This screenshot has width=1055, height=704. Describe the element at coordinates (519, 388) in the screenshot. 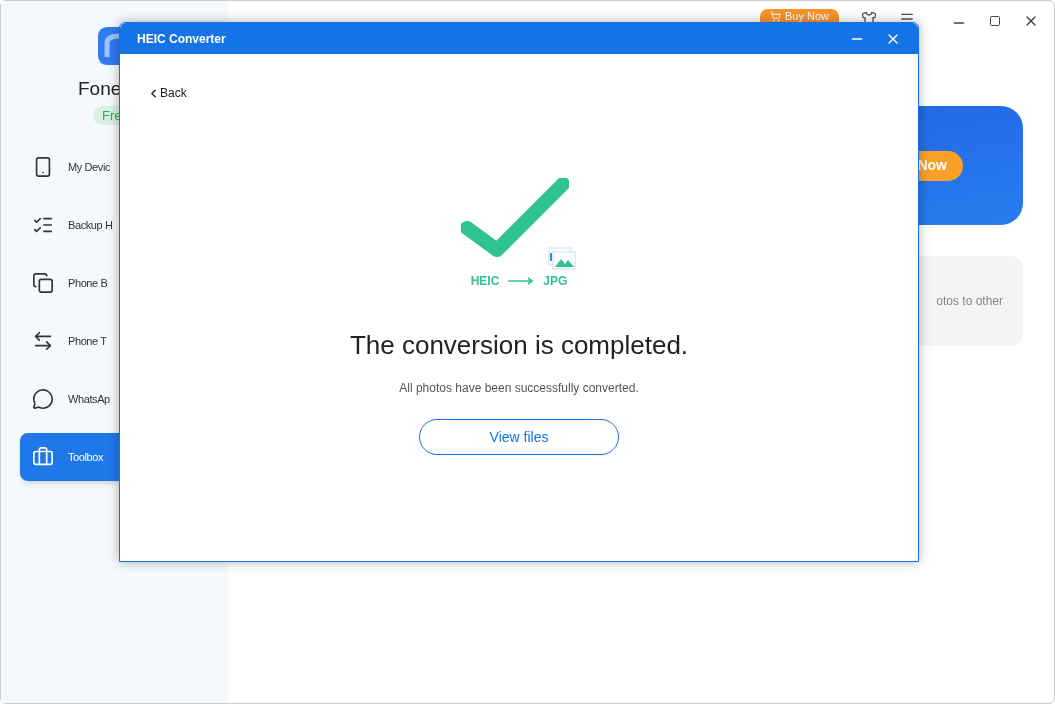

I see `completion-message: All photos have been successfully converted.` at that location.